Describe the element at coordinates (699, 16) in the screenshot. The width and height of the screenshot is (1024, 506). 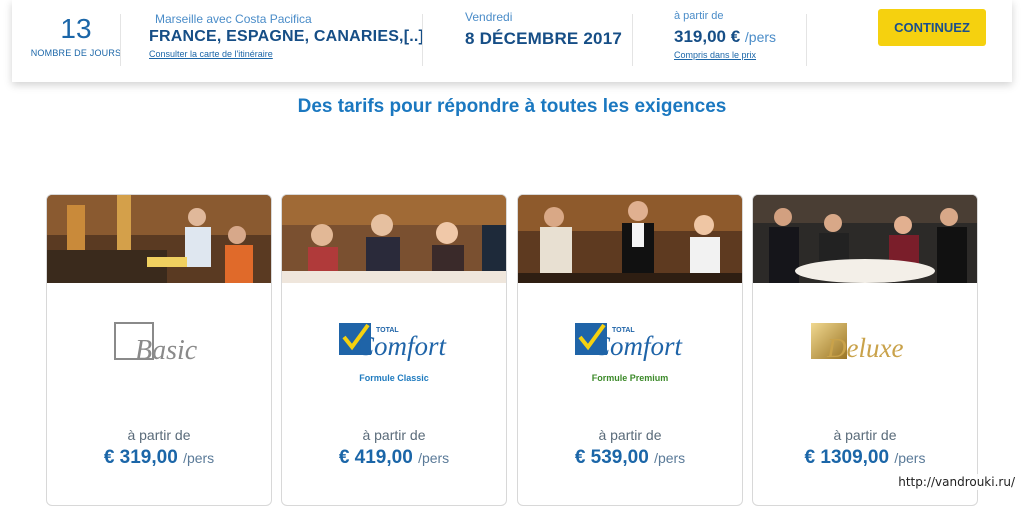
I see `from-label: à partir de` at that location.